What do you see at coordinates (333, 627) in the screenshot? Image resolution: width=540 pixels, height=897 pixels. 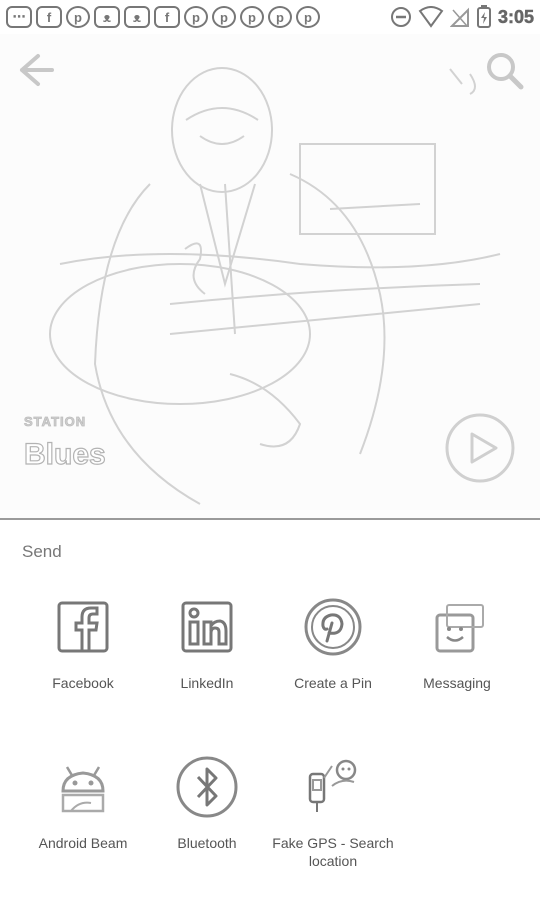 I see `pinterest-icon` at bounding box center [333, 627].